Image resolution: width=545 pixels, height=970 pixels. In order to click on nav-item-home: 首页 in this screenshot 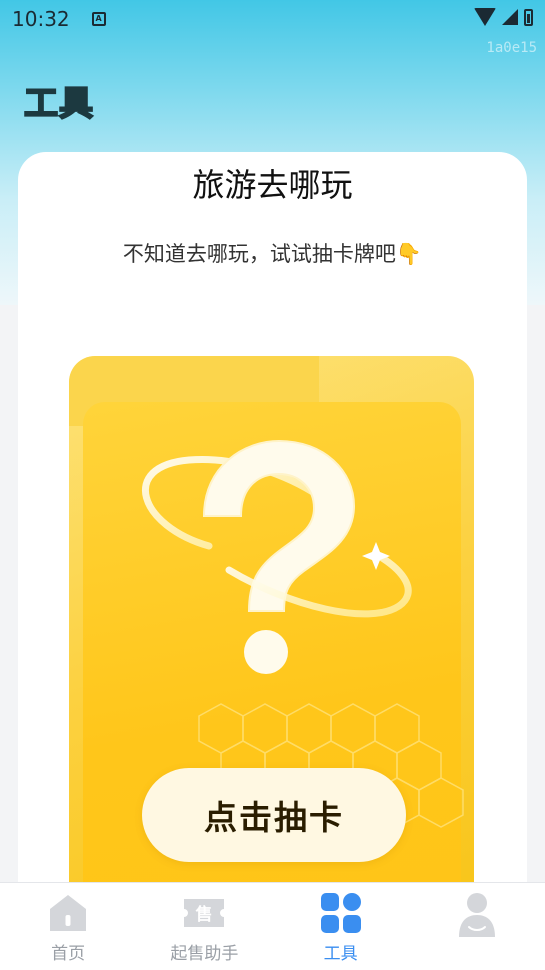, I will do `click(68, 926)`.